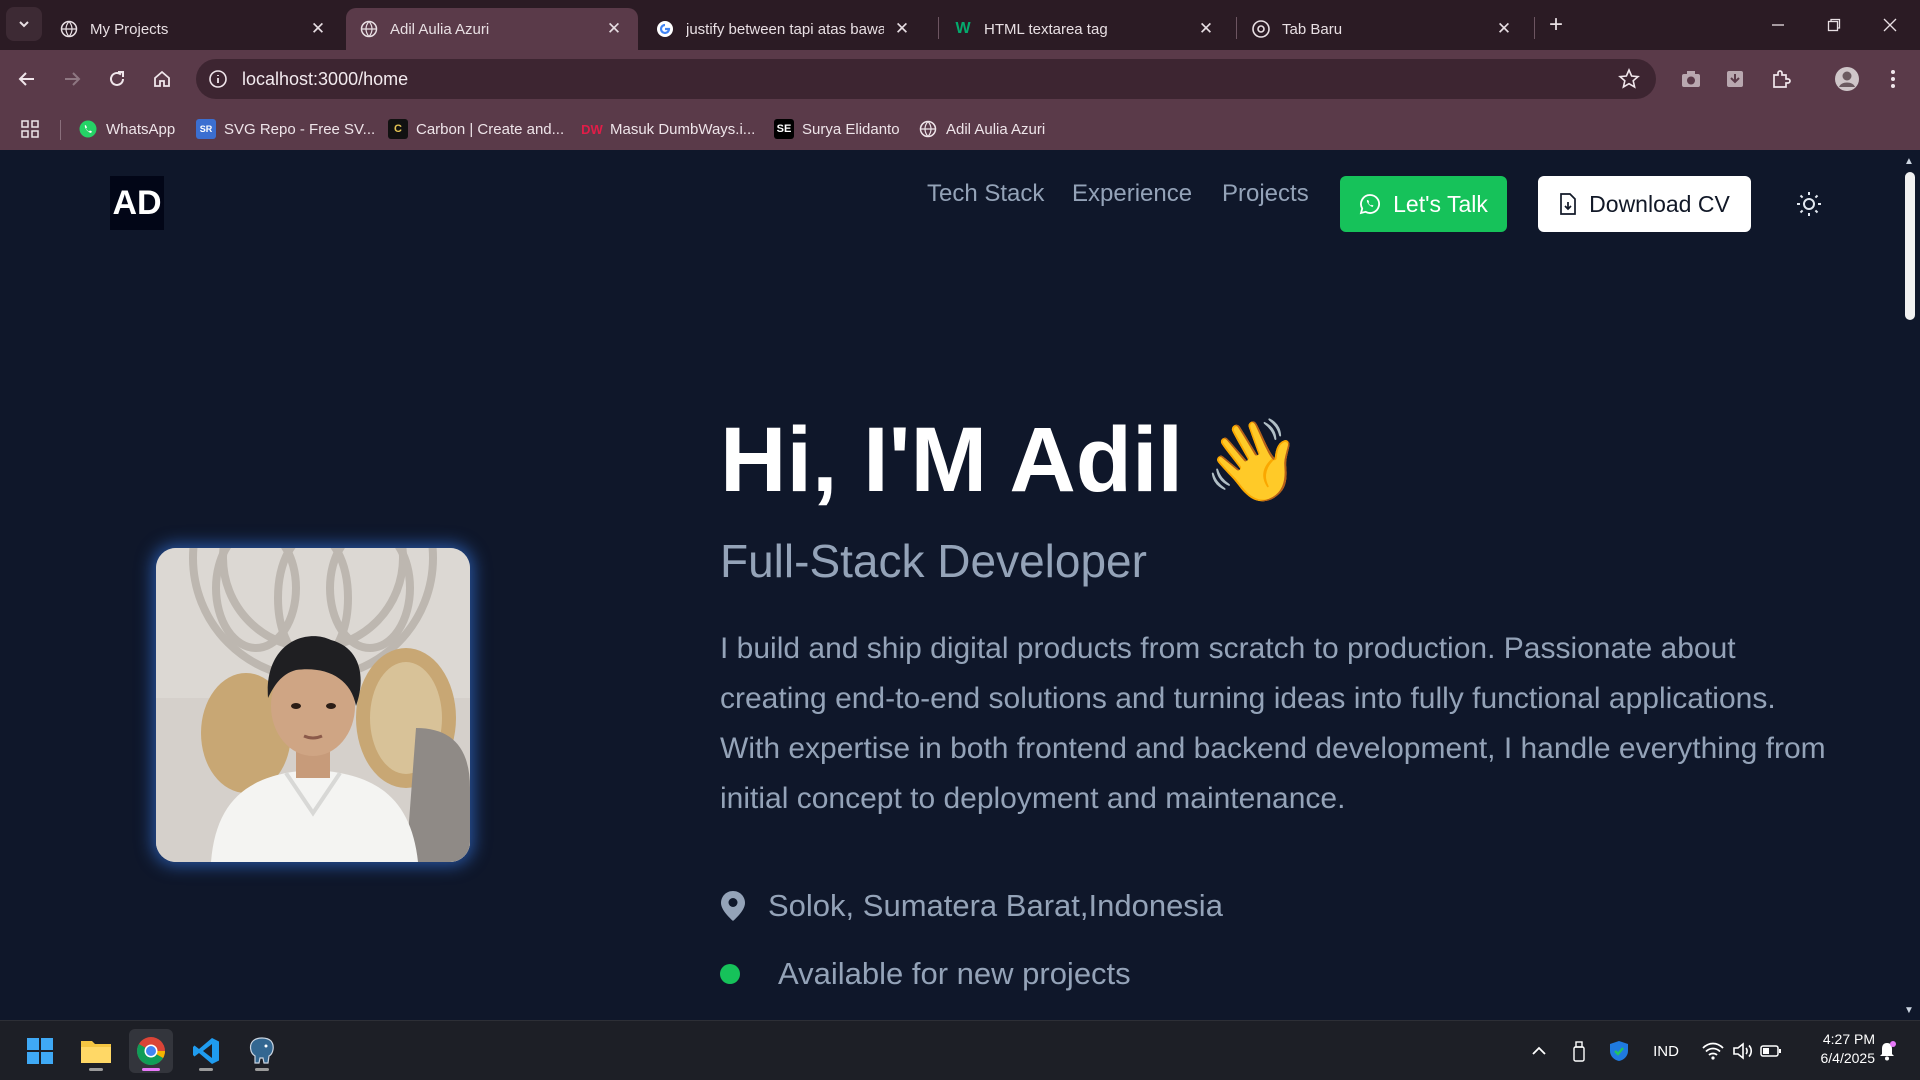 The image size is (1920, 1080). I want to click on bookmark-whatsapp: WhatsApp, so click(126, 129).